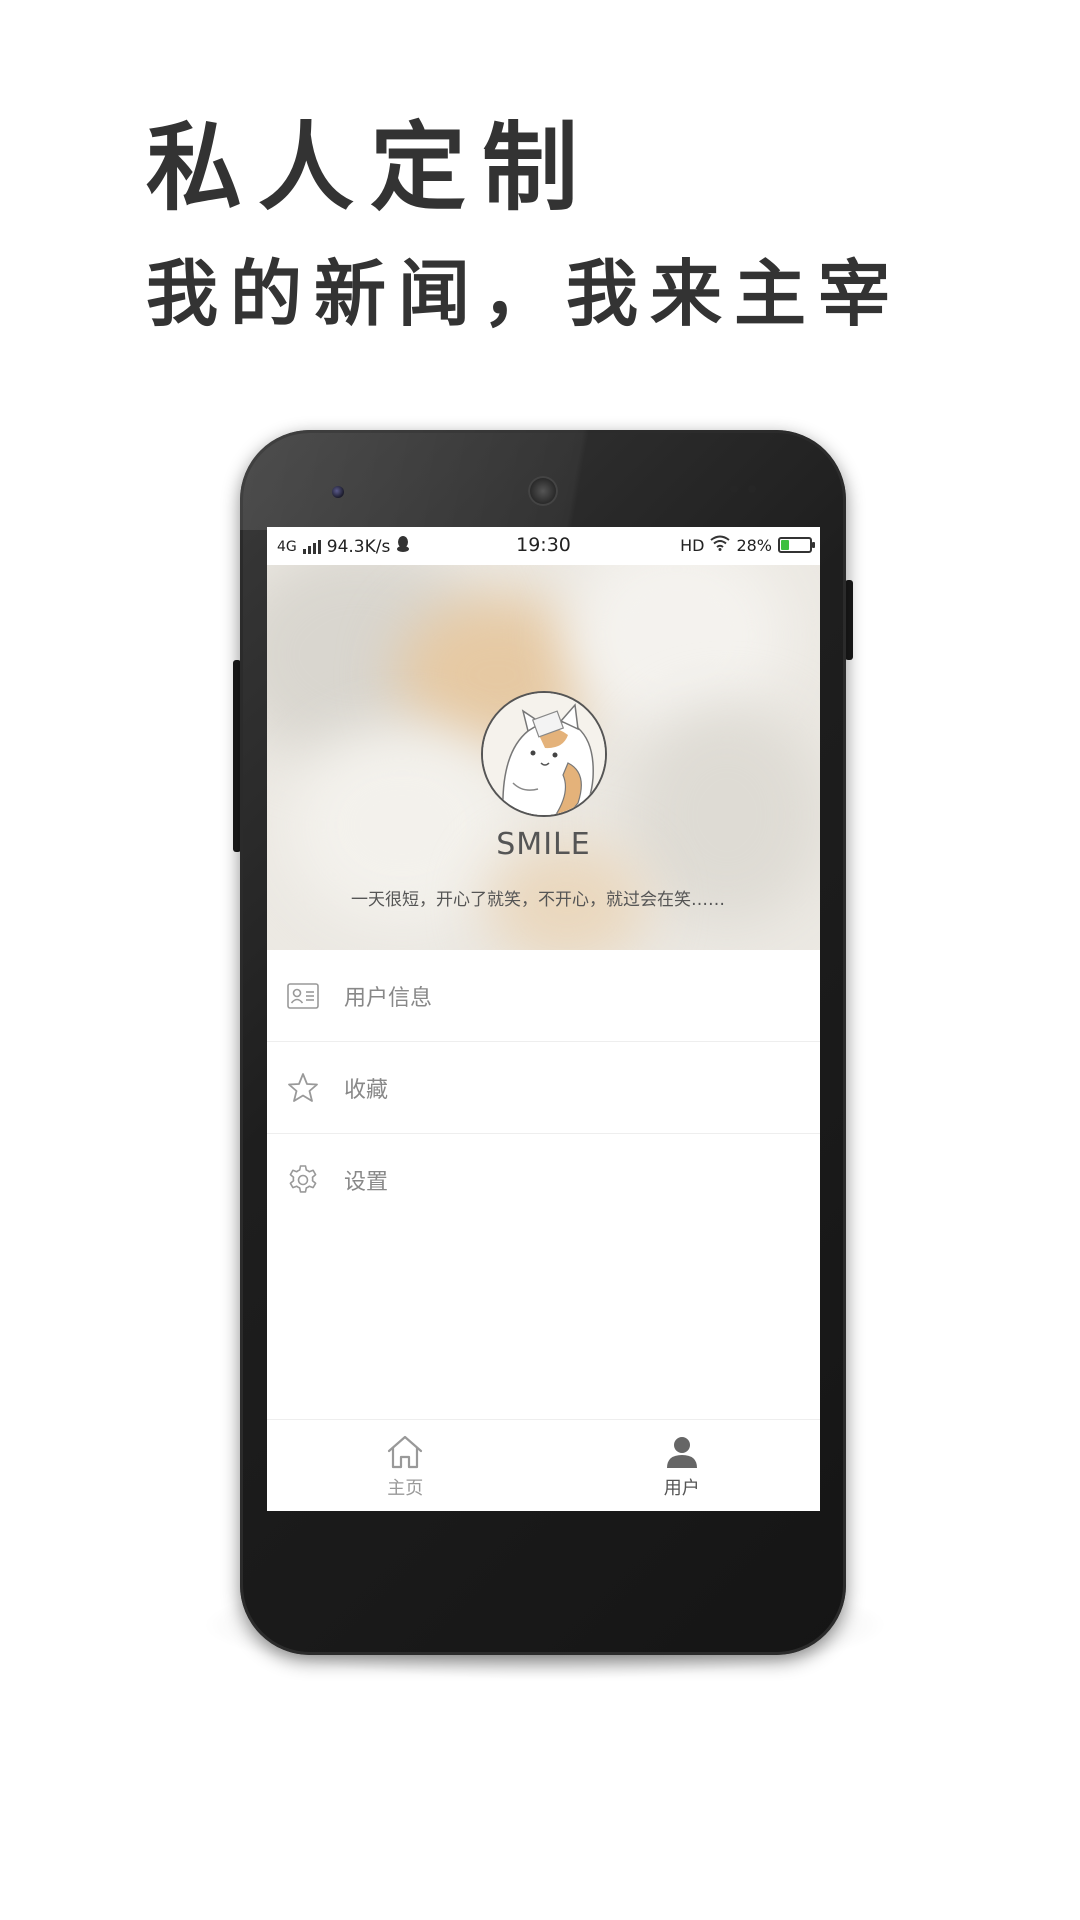  What do you see at coordinates (524, 293) in the screenshot?
I see `headline-subtitle: 我的新闻，我来主宰` at bounding box center [524, 293].